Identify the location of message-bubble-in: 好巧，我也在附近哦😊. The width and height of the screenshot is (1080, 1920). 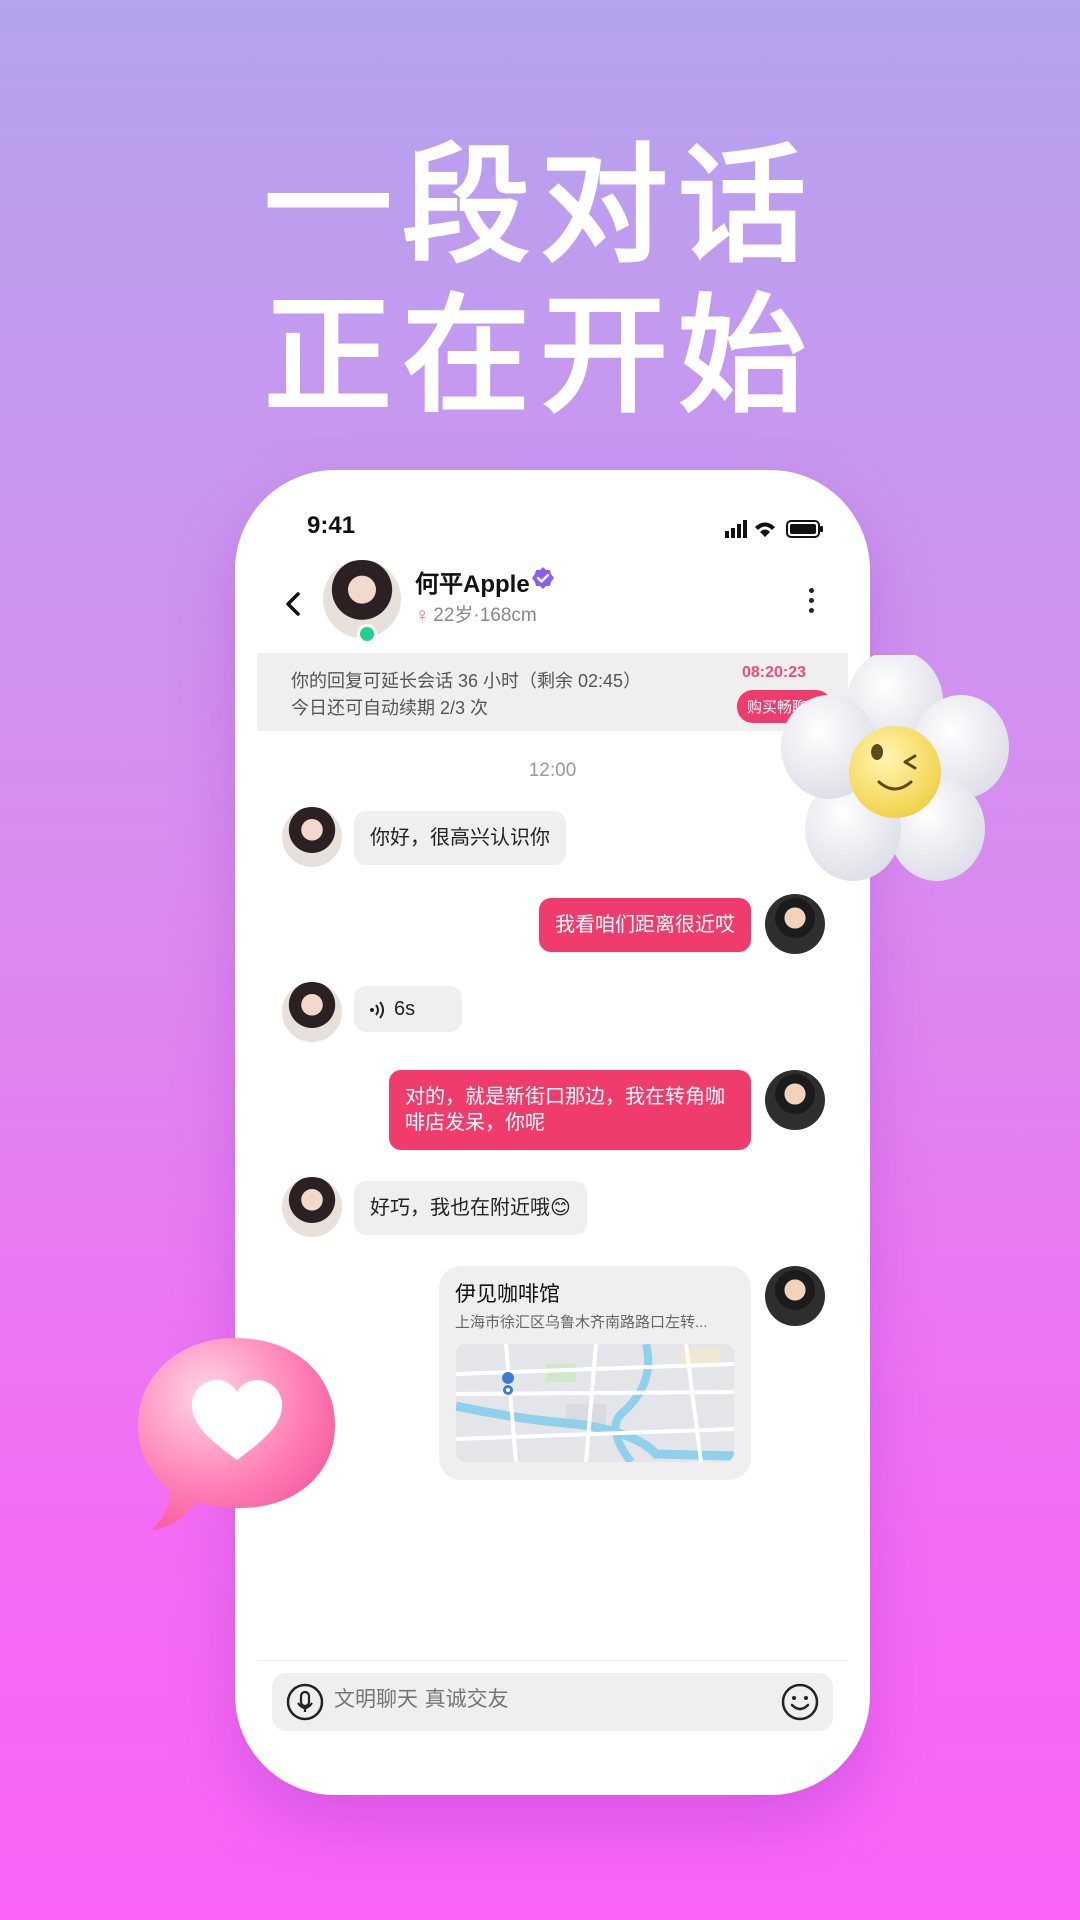
(470, 1208).